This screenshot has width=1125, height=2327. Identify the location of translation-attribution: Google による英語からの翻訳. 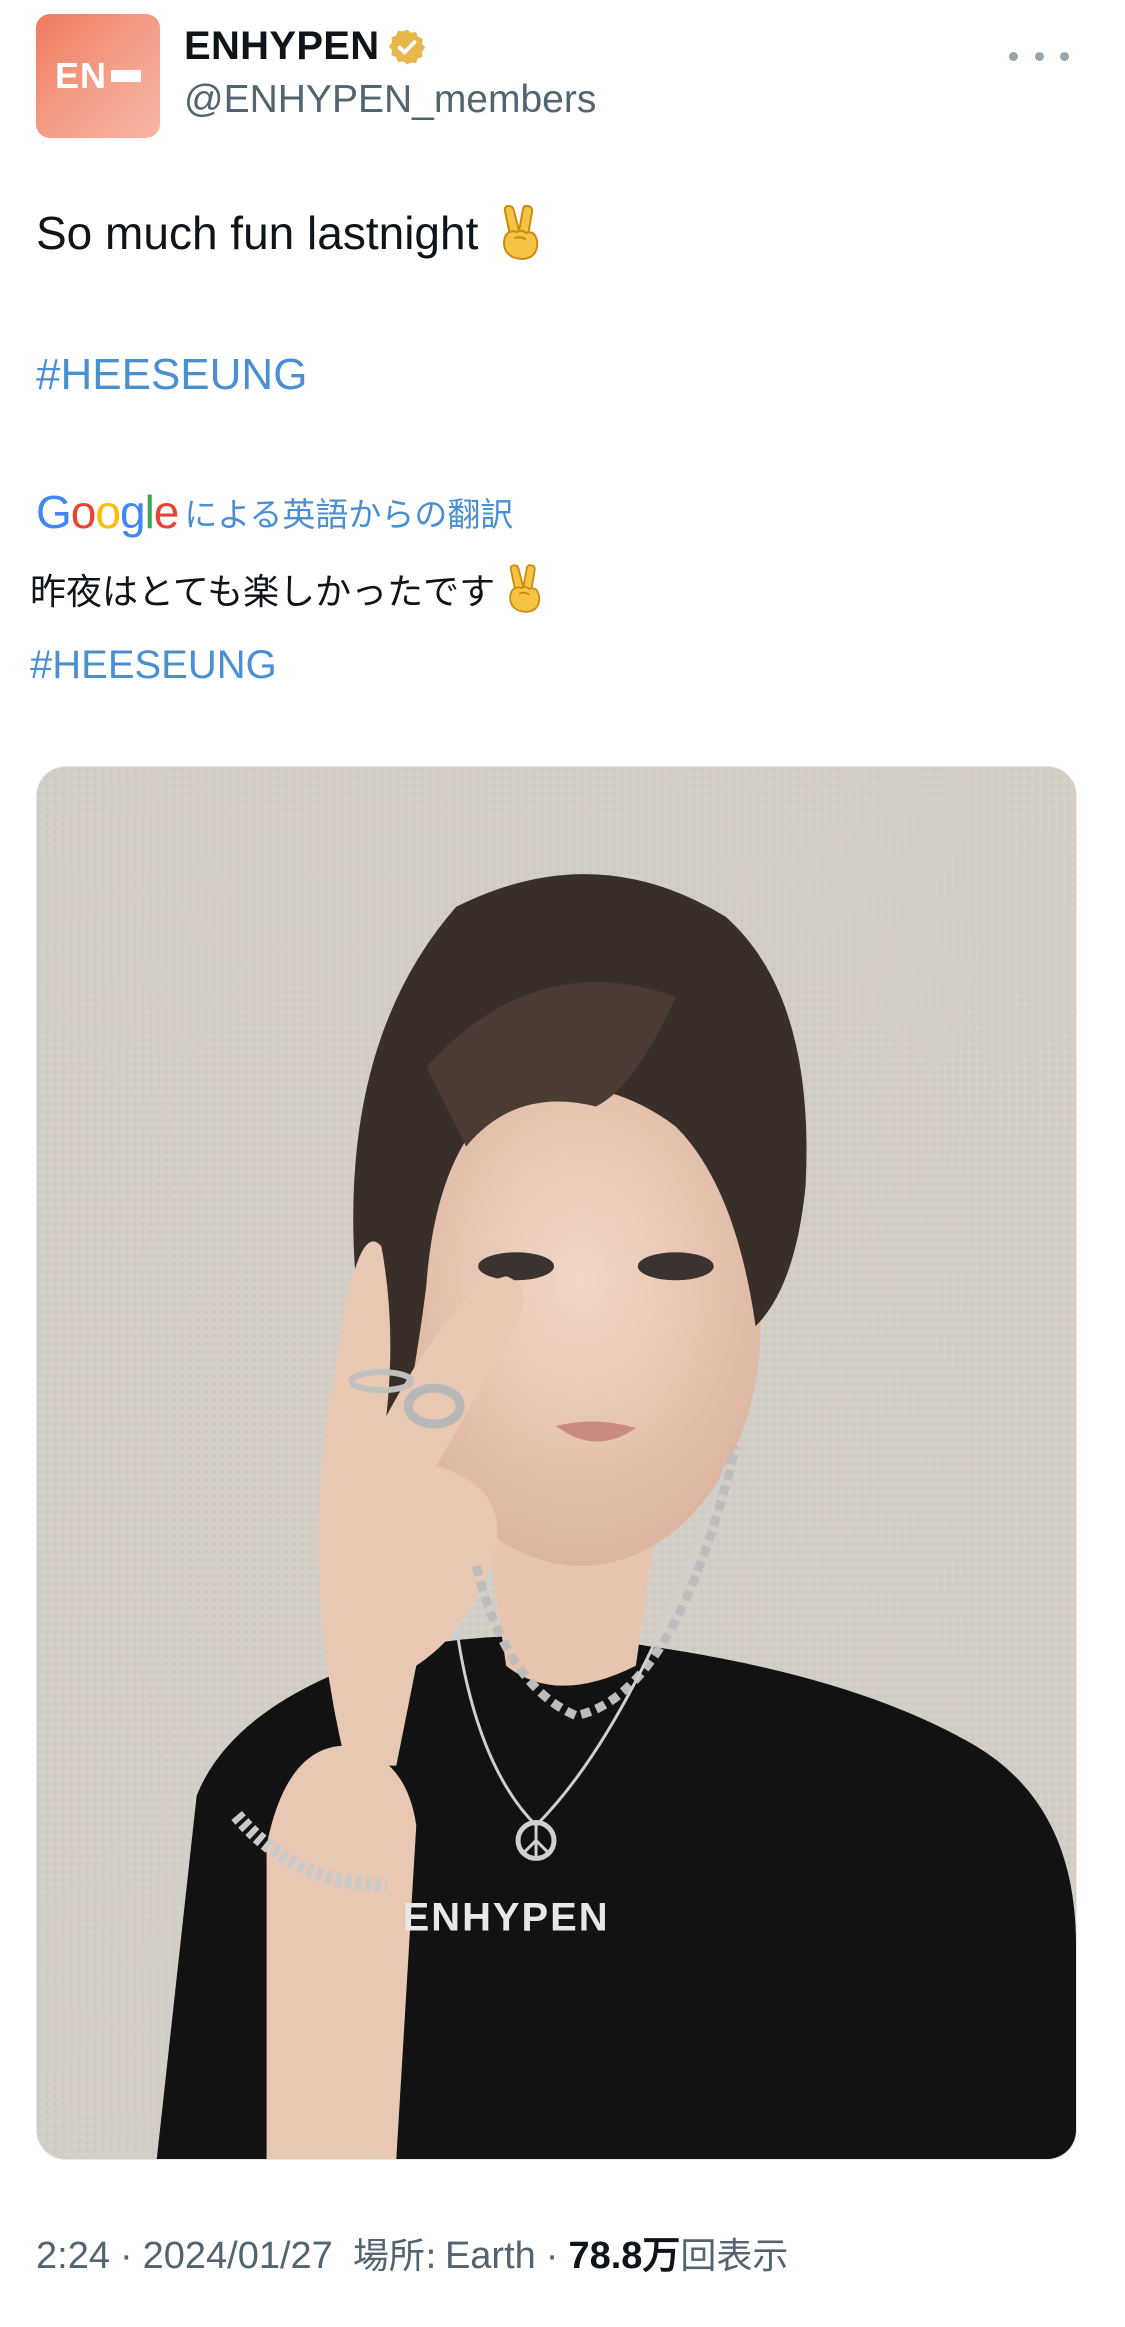
(274, 512).